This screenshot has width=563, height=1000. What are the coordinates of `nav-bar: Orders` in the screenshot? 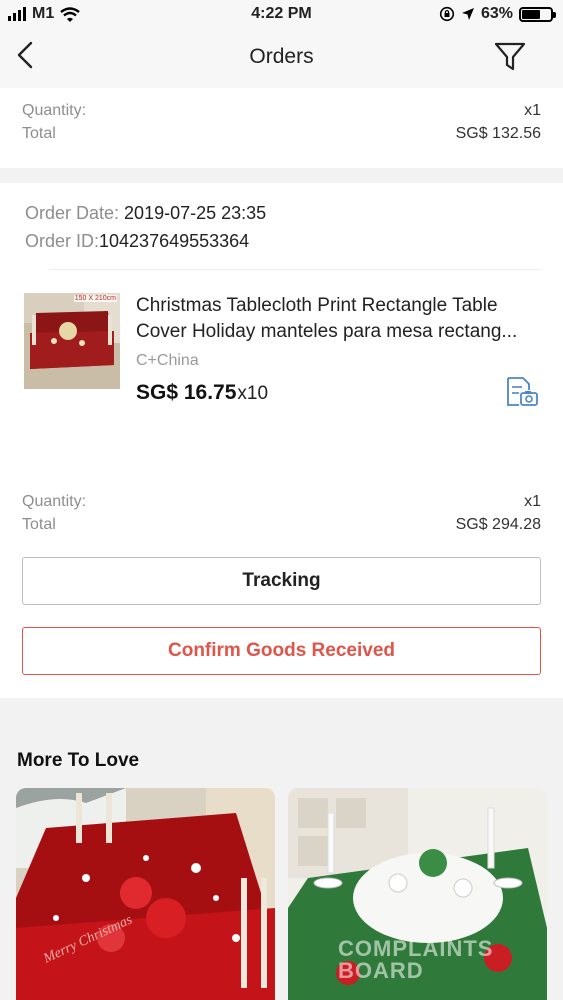 It's located at (281, 59).